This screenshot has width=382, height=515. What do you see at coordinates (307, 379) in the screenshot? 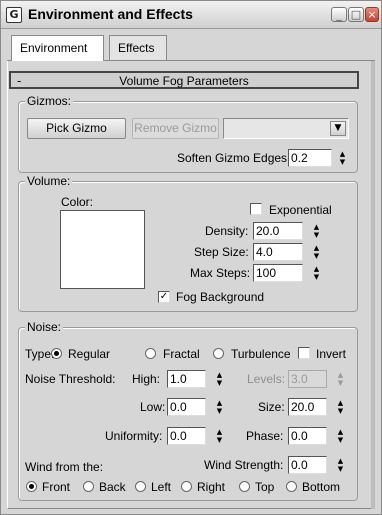
I see `levels-field: 3.0` at bounding box center [307, 379].